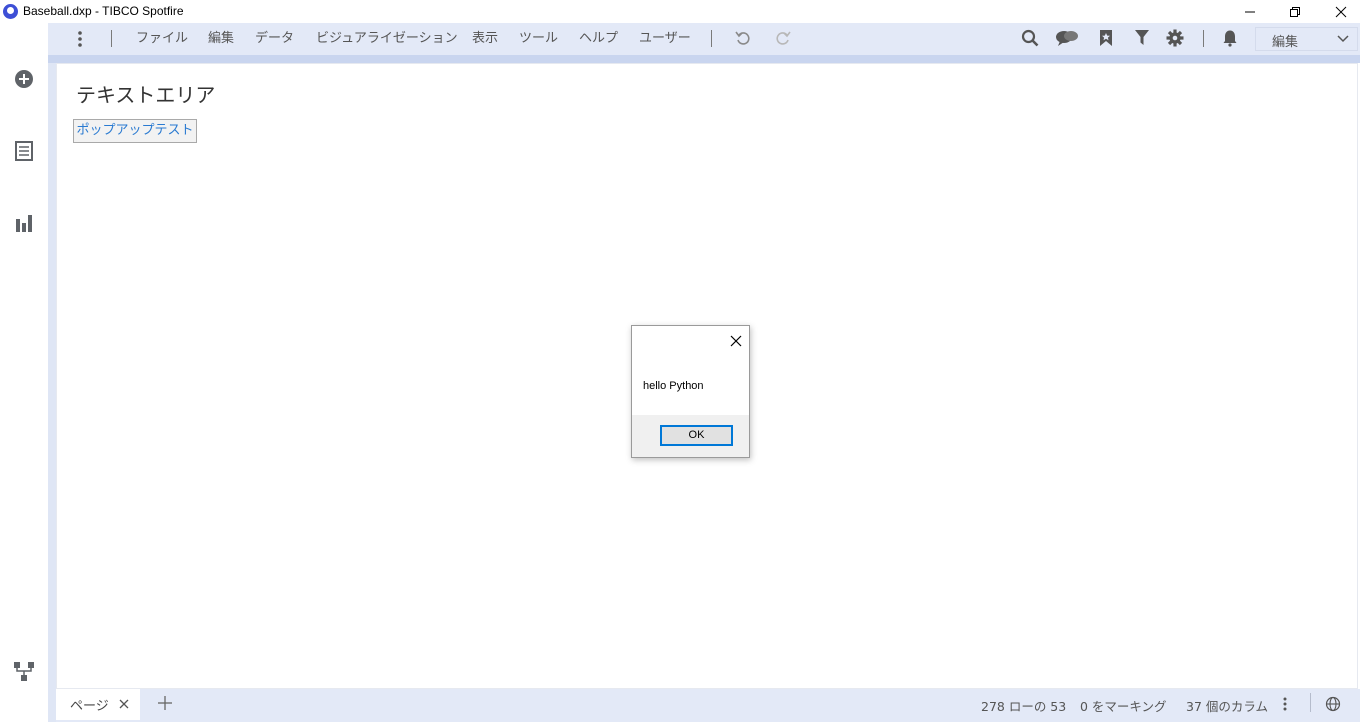  Describe the element at coordinates (1142, 38) in the screenshot. I see `filter-icon` at that location.